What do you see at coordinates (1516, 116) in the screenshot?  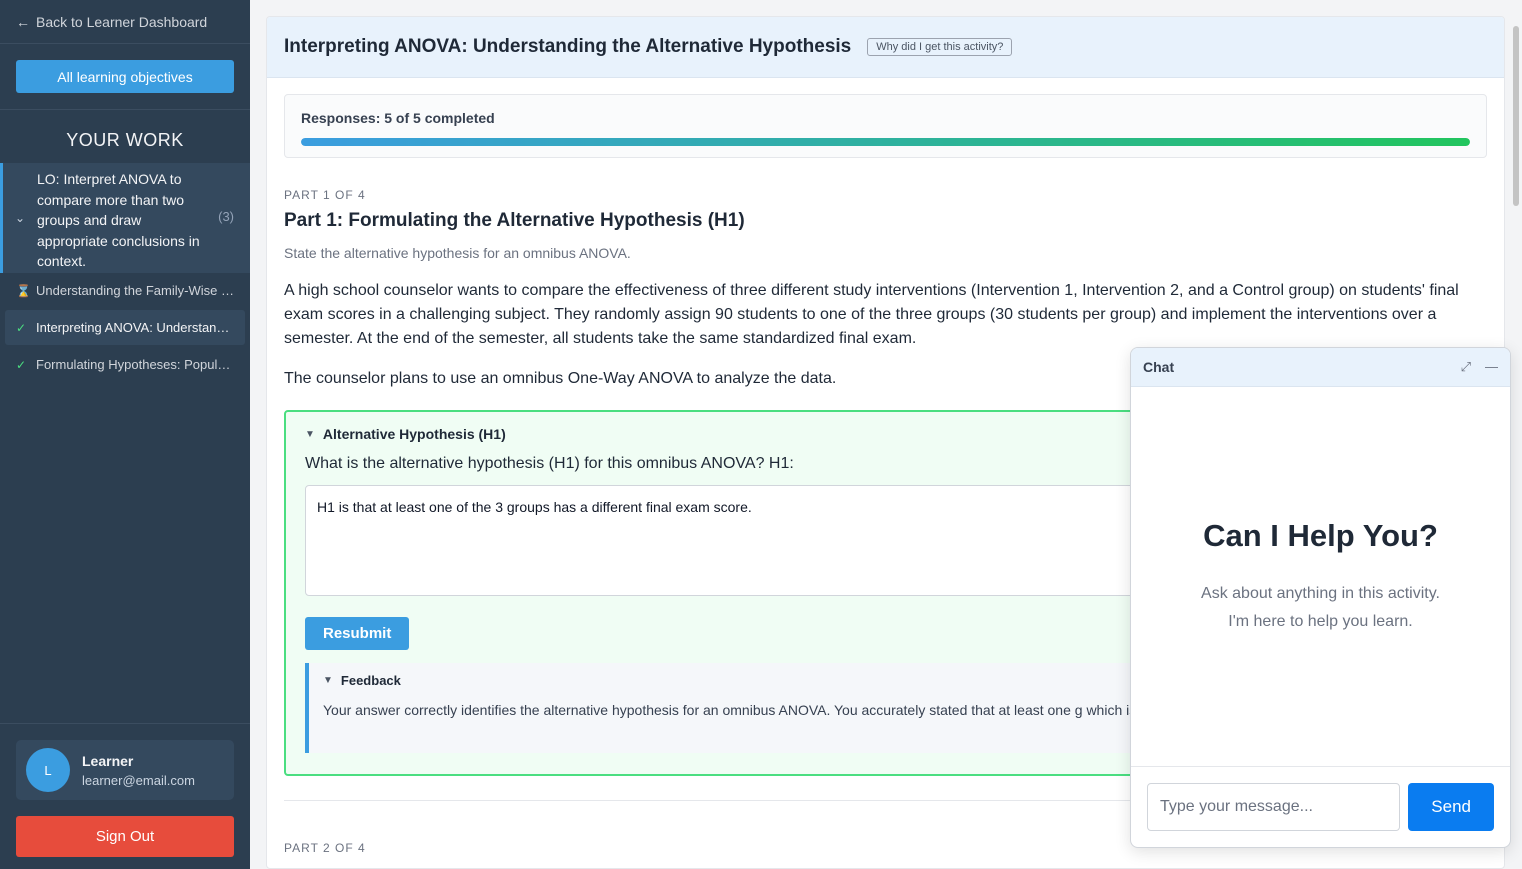 I see `scrollbar-thumb` at bounding box center [1516, 116].